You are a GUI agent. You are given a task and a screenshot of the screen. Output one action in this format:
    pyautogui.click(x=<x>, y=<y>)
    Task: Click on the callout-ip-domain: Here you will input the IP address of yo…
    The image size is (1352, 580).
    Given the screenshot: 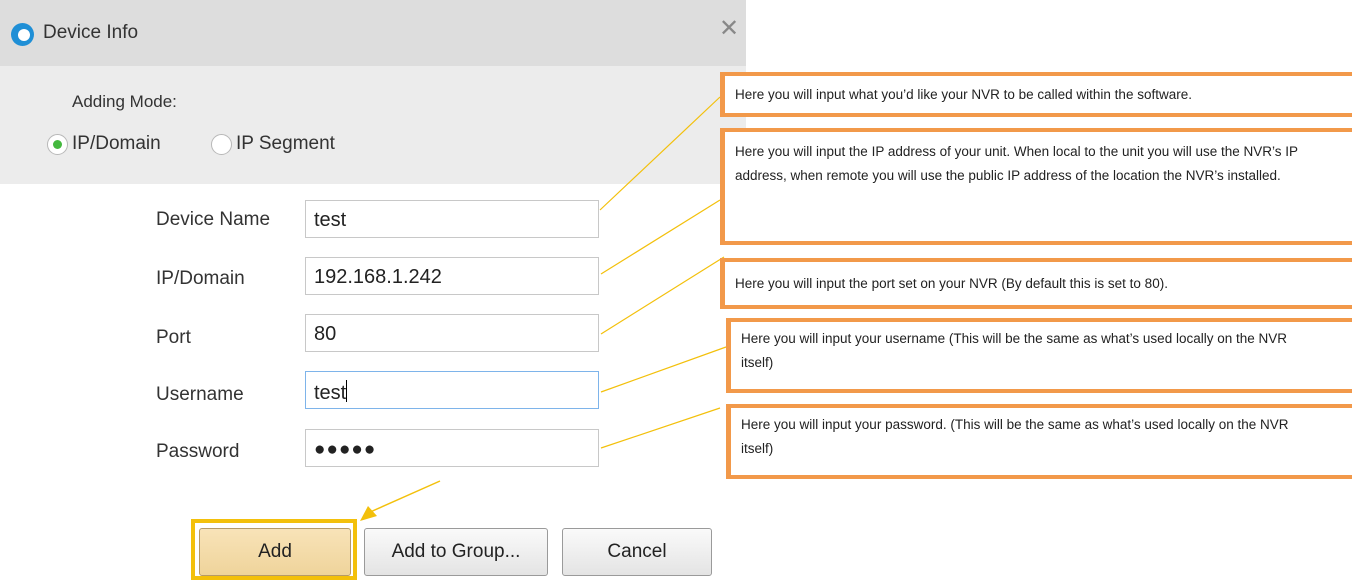 What is the action you would take?
    pyautogui.click(x=1036, y=186)
    